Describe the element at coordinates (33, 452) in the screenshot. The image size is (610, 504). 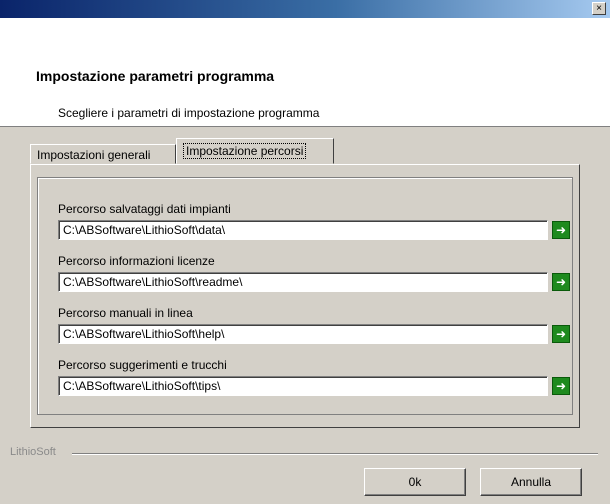
I see `brand-label: LithioSoft` at that location.